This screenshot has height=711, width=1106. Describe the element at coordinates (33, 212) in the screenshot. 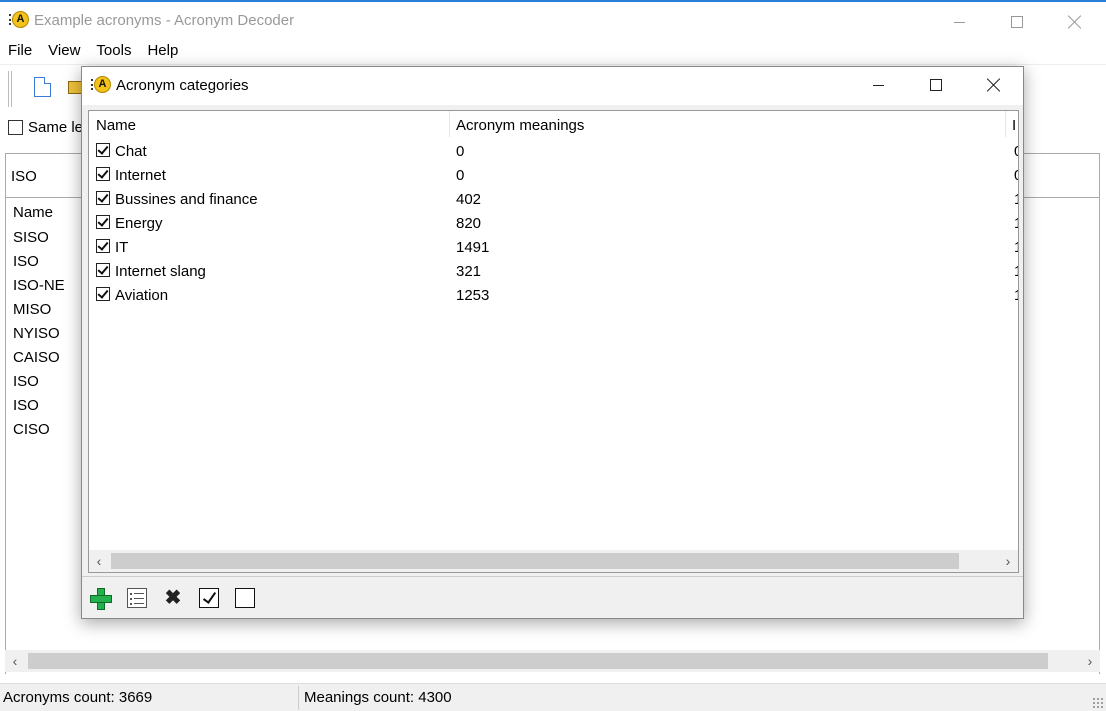

I see `acronym-list-header: Name` at that location.